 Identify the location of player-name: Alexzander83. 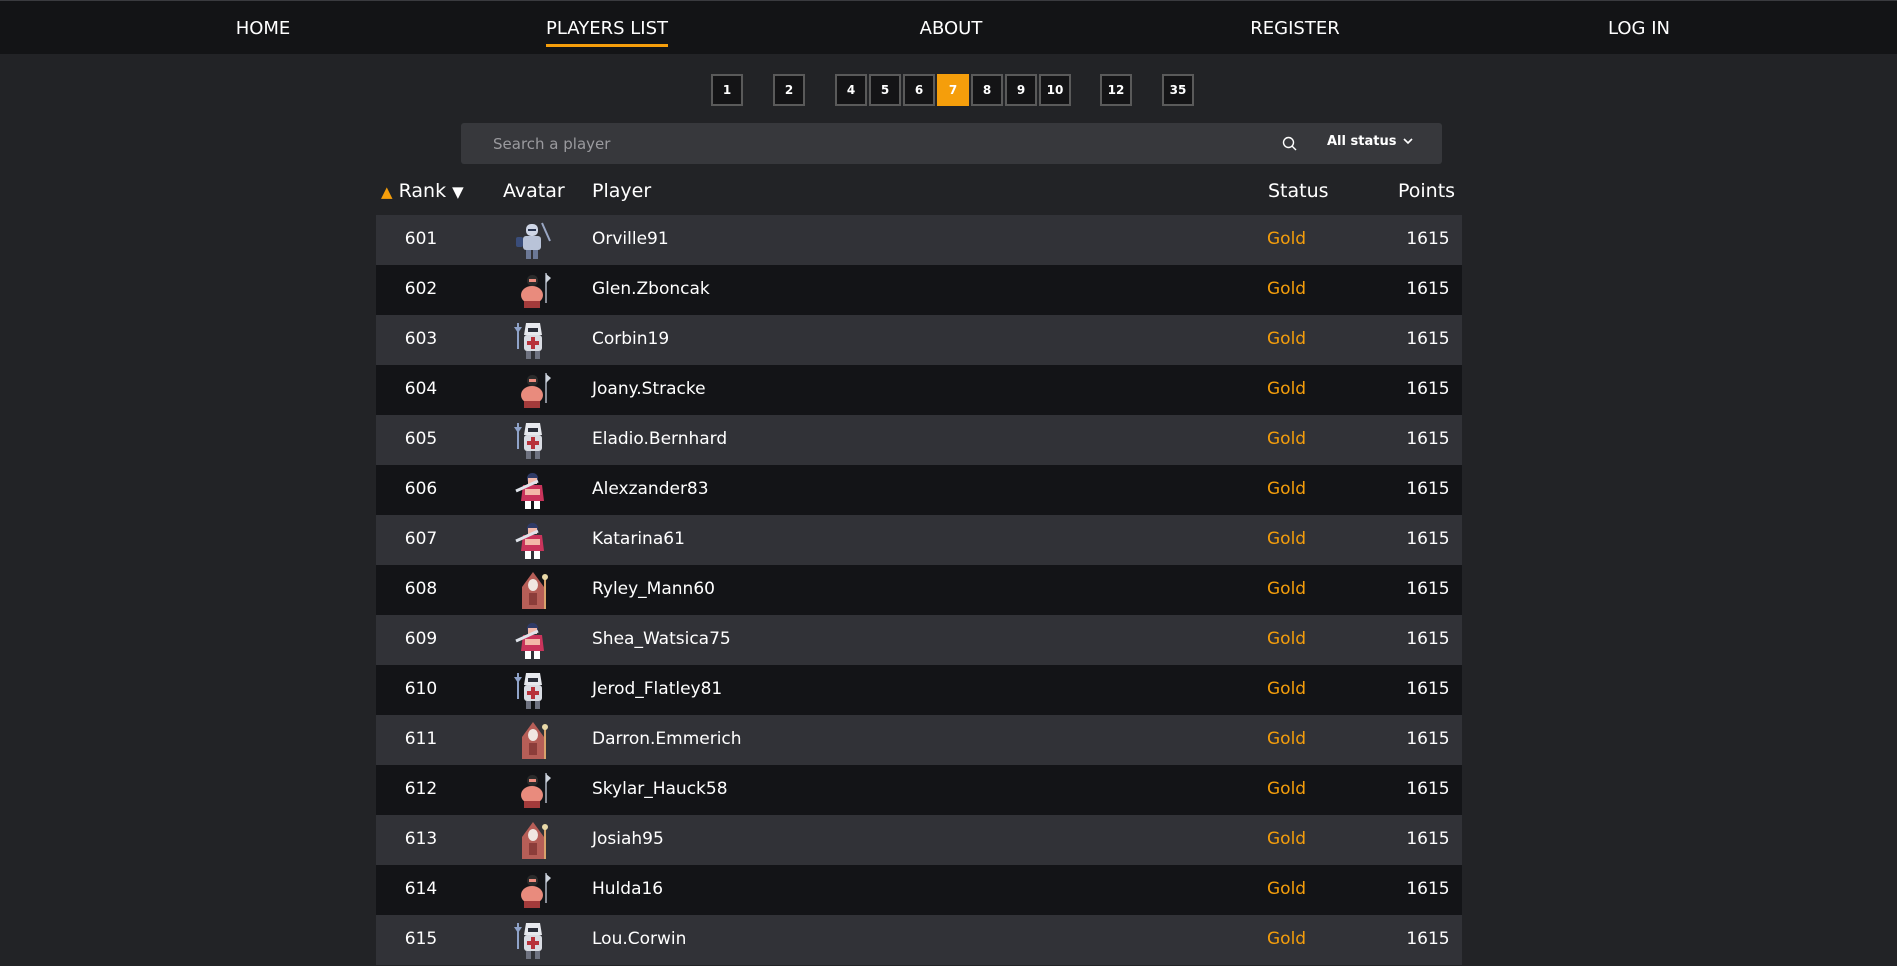
(650, 489).